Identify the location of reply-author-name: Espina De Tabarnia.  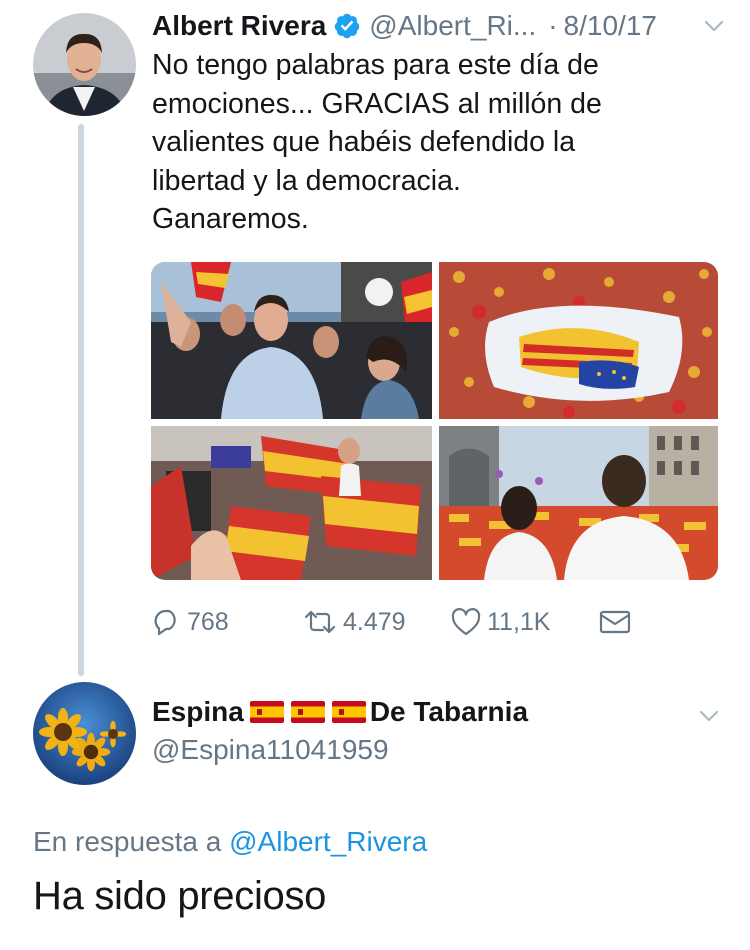
(340, 712).